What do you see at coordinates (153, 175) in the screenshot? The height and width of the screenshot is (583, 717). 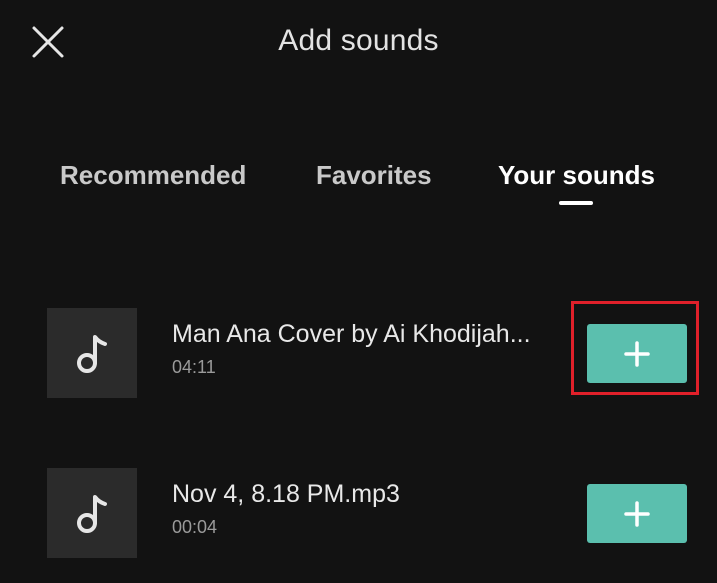 I see `tab-recommended: Recommended` at bounding box center [153, 175].